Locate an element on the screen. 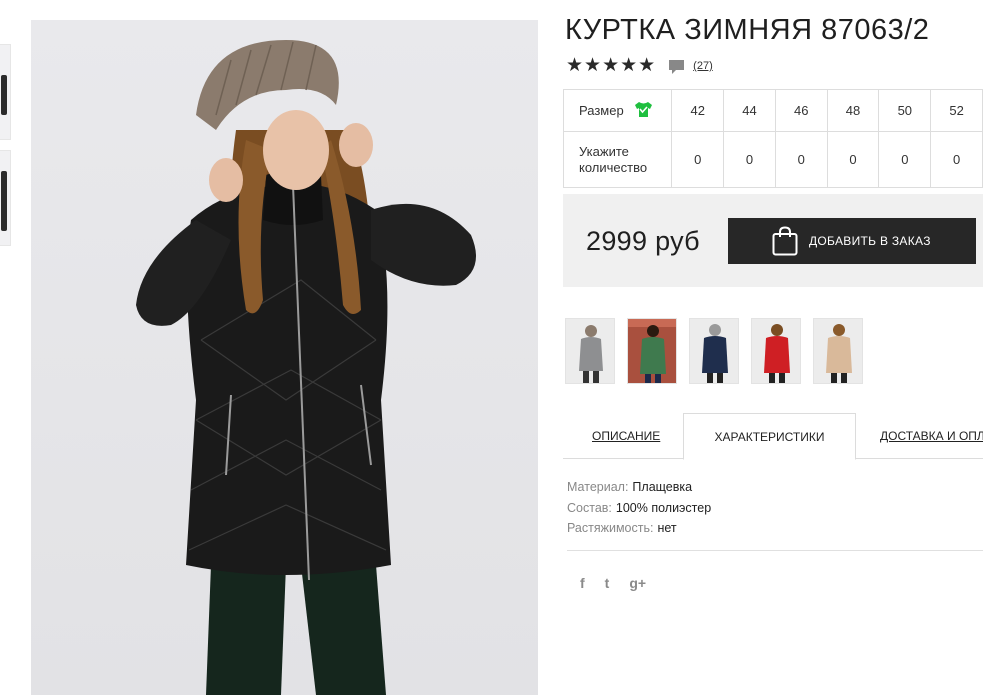 This screenshot has height=695, width=983. quantity-label-cell: Укажите количество is located at coordinates (617, 159).